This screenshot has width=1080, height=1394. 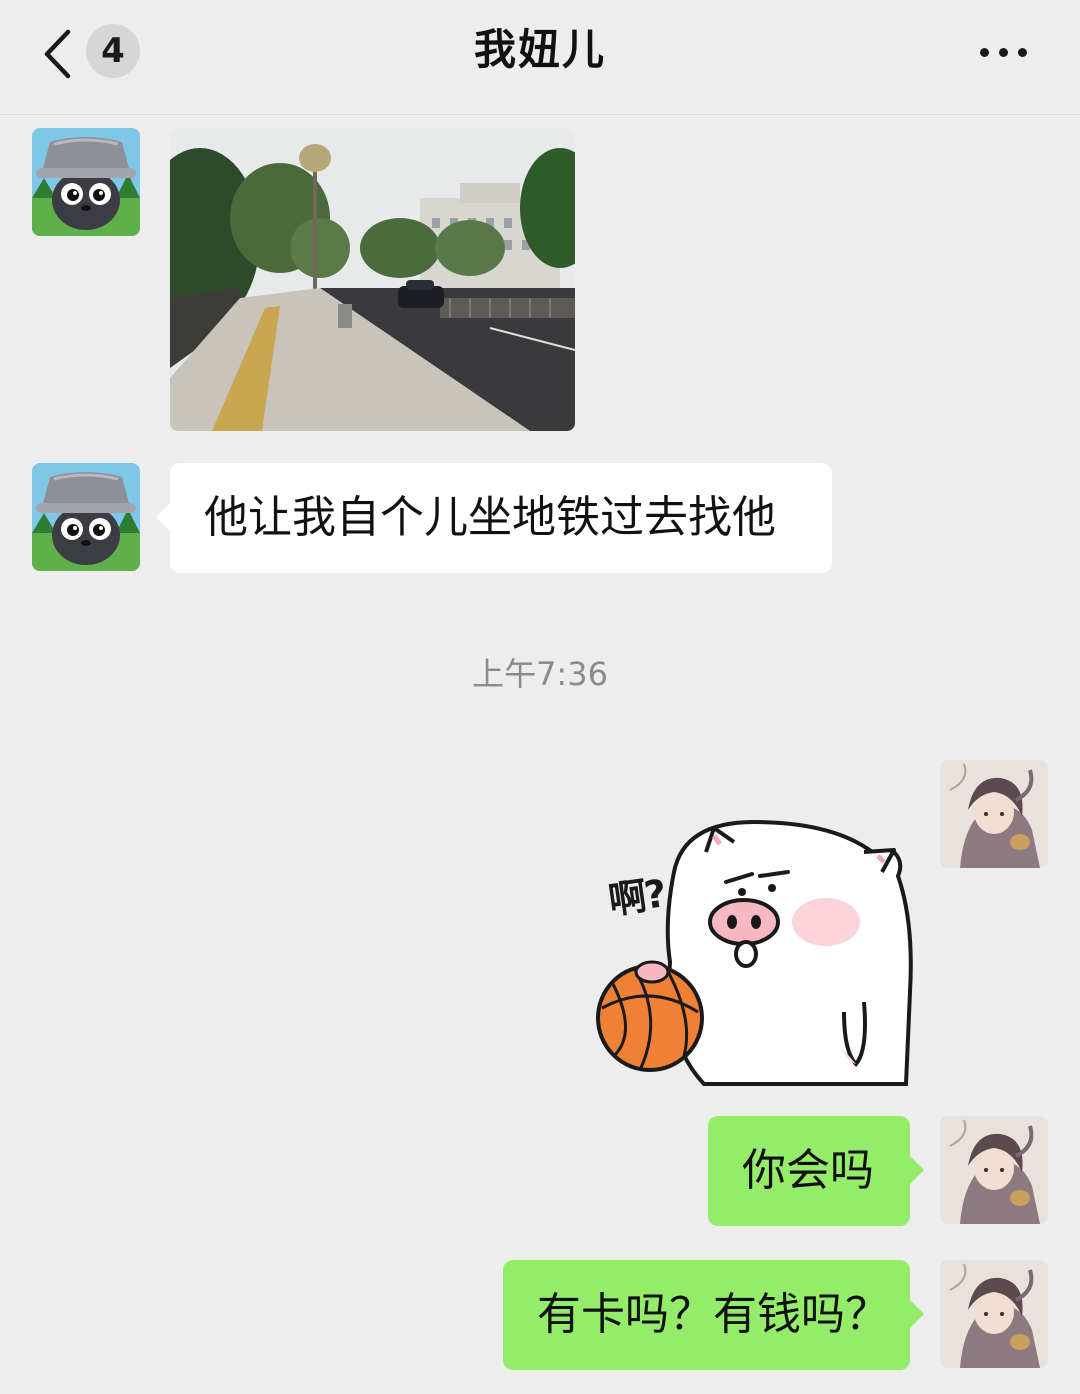 I want to click on more-dots-icon, so click(x=984, y=52).